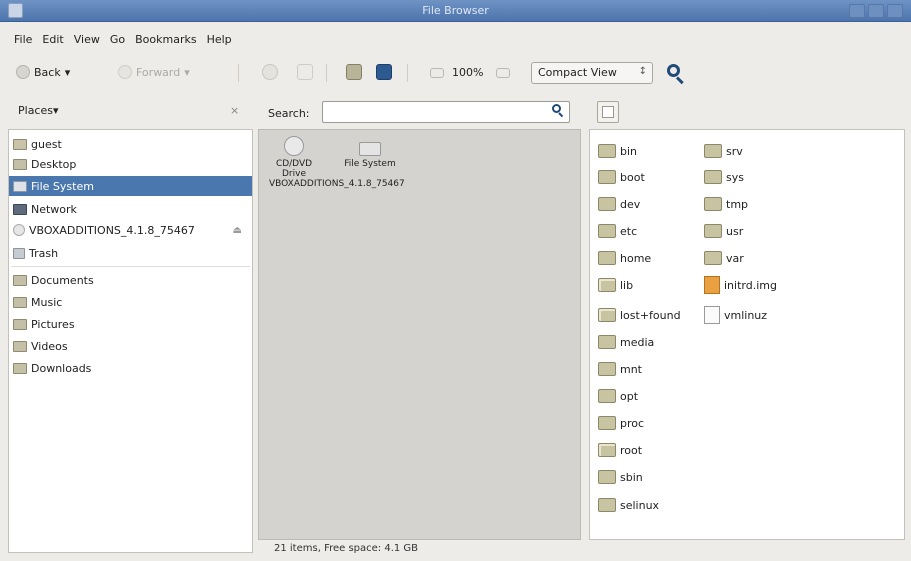  What do you see at coordinates (619, 204) in the screenshot?
I see `file-item: dev` at bounding box center [619, 204].